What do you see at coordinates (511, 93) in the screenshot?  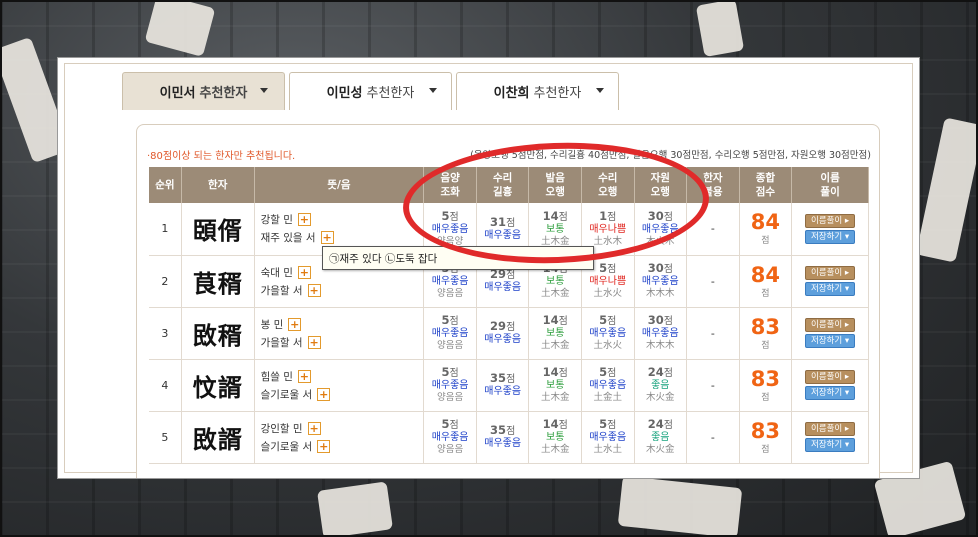 I see `tab-label: 이찬희` at bounding box center [511, 93].